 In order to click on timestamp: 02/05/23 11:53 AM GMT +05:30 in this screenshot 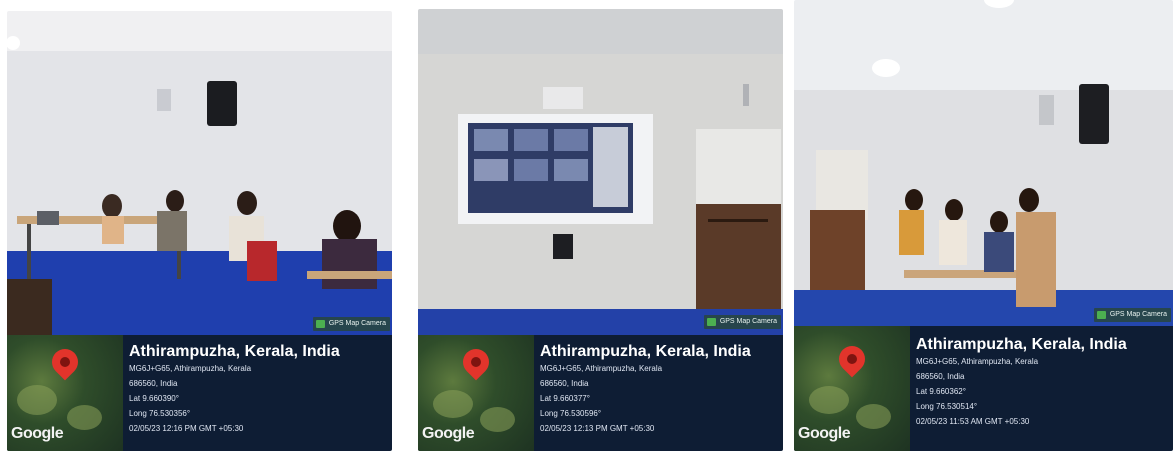, I will do `click(973, 421)`.